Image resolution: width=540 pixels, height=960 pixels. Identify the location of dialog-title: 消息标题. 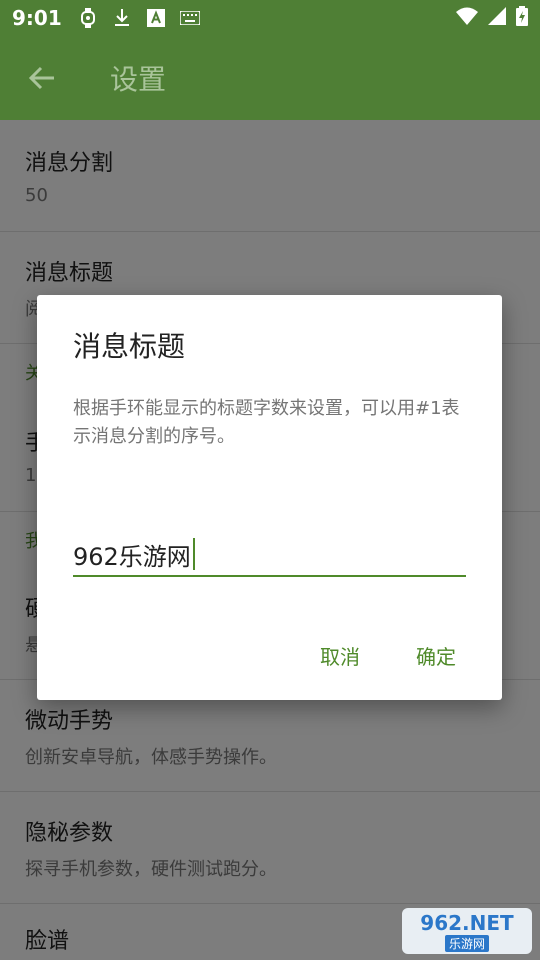
(129, 346).